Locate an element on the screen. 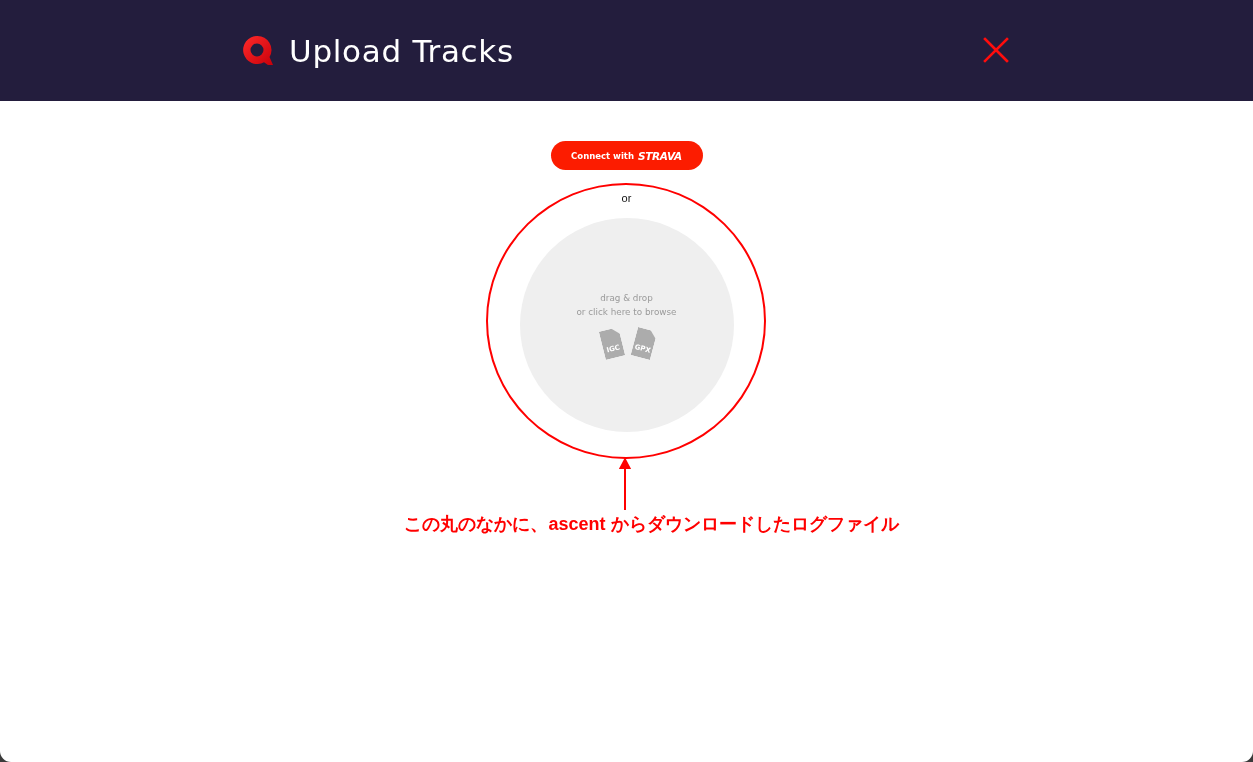 The height and width of the screenshot is (762, 1253). logo-icon is located at coordinates (257, 50).